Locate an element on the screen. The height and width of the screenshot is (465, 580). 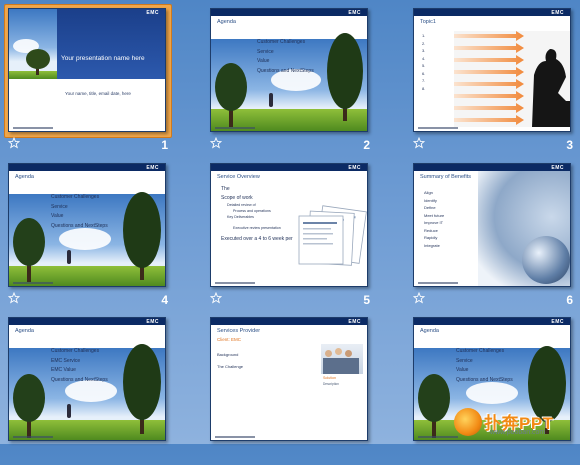
list-item: Reduce is located at coordinates (431, 230).